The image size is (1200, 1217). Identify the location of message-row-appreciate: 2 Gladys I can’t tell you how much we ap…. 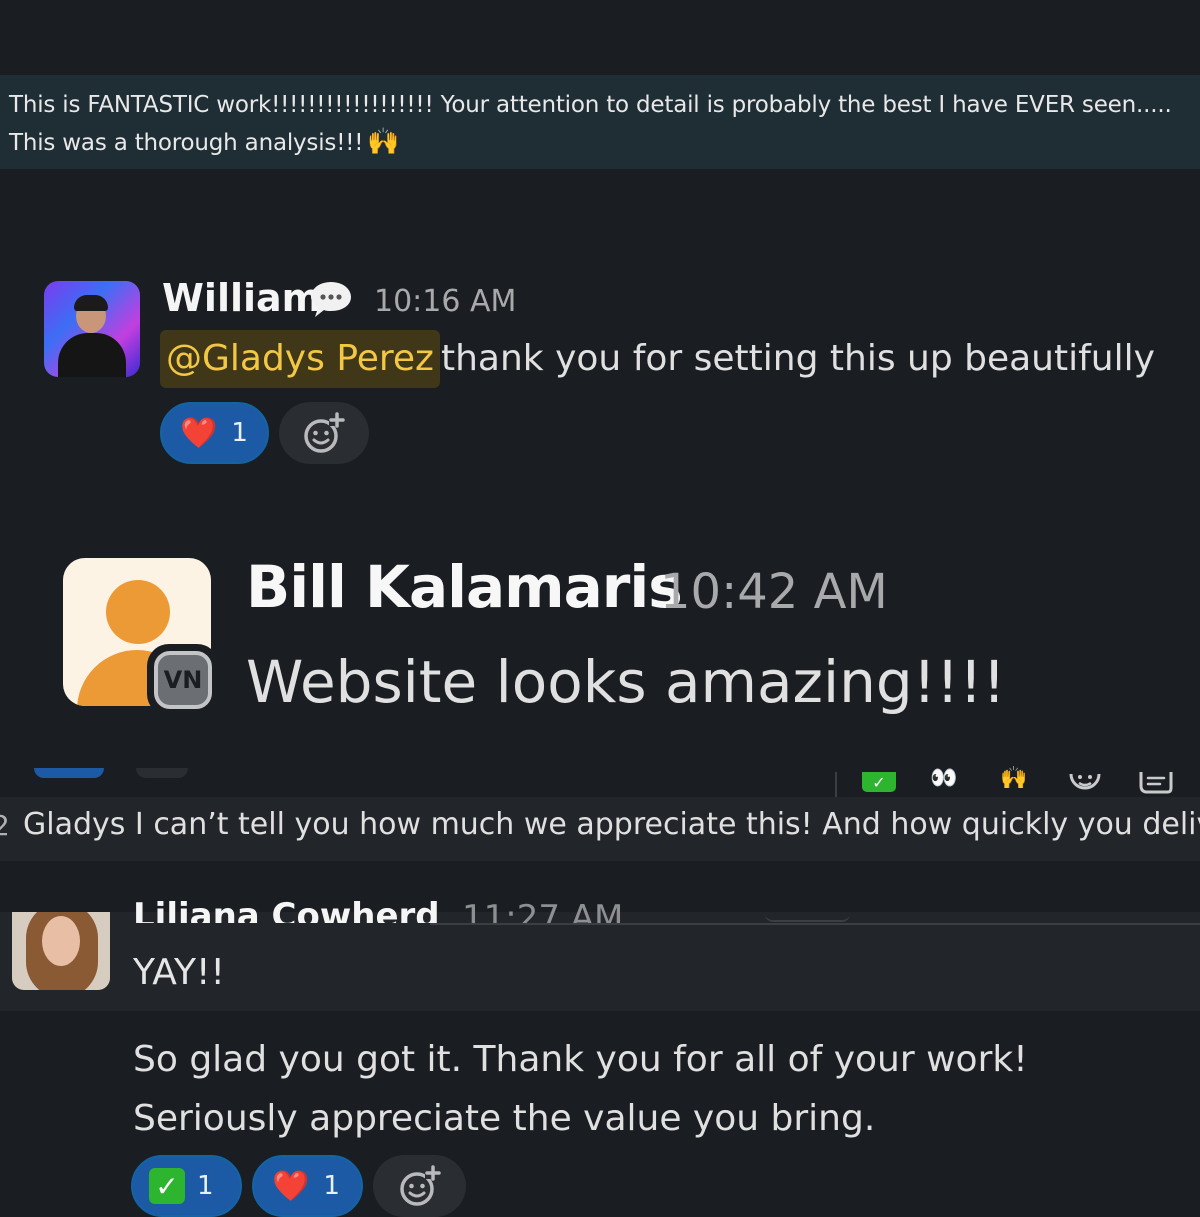
(600, 829).